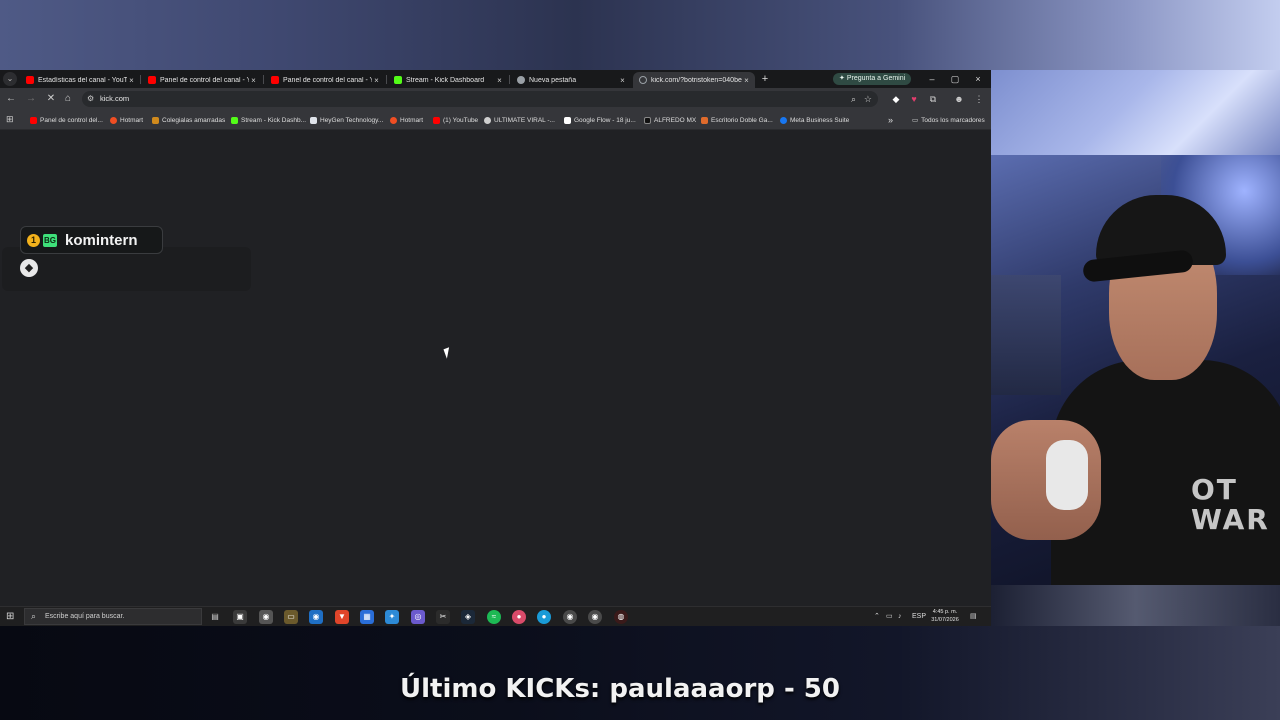  Describe the element at coordinates (675, 120) in the screenshot. I see `bookmark-label: ALFREDO MX` at that location.